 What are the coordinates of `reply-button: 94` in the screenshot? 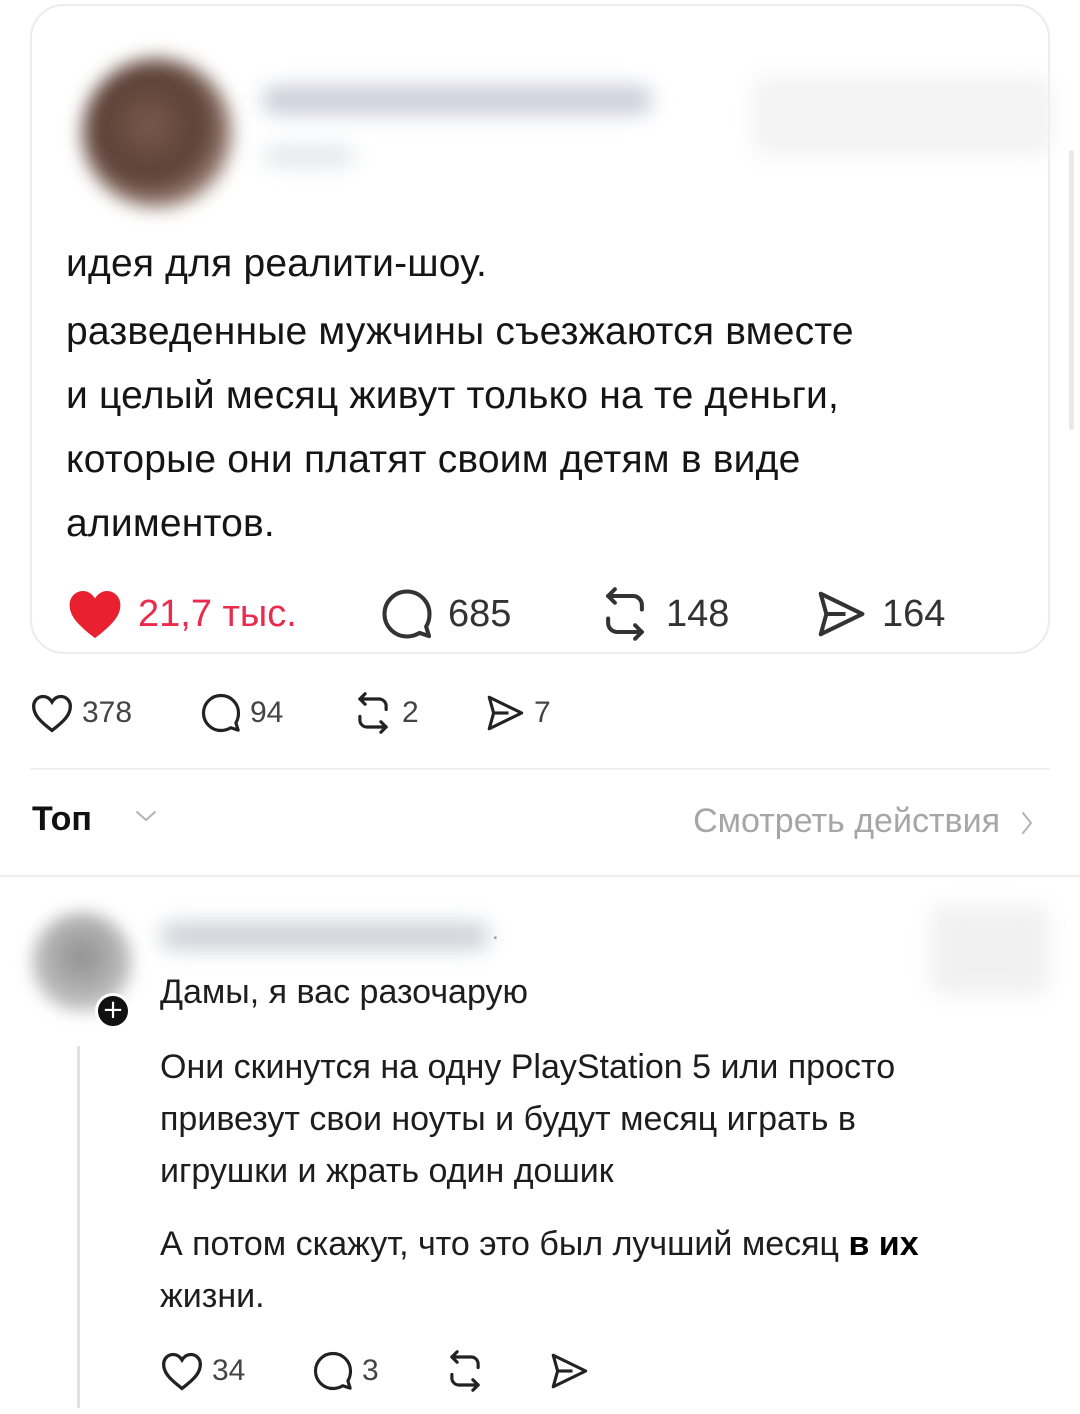 It's located at (241, 713).